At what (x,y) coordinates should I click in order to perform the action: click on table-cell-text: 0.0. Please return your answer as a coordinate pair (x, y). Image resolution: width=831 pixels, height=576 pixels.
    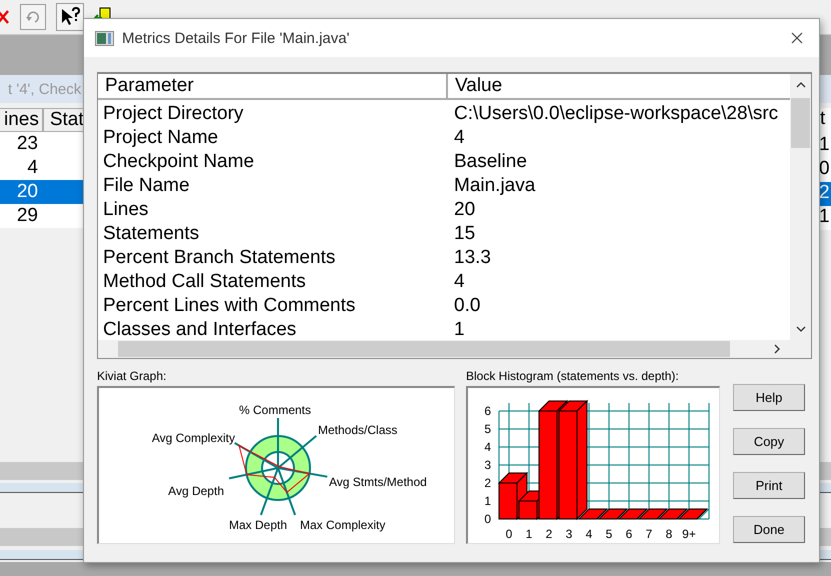
    Looking at the image, I should click on (467, 306).